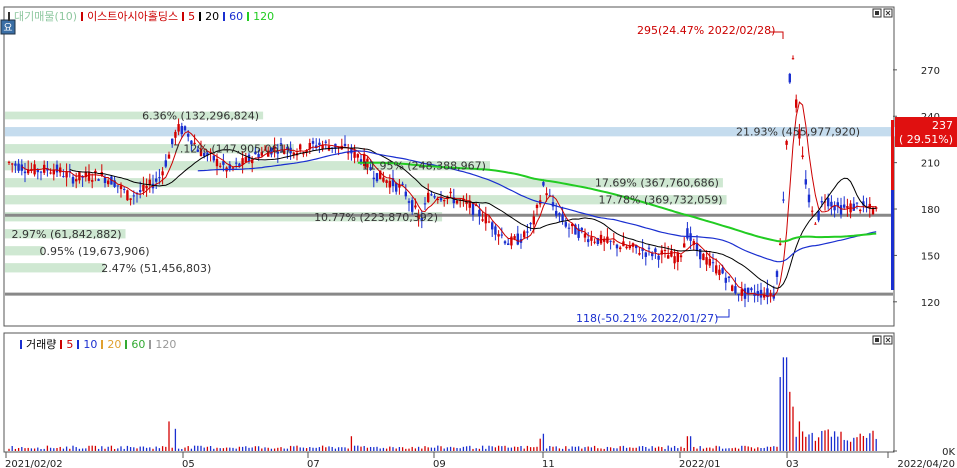  Describe the element at coordinates (132, 16) in the screenshot. I see `legend-stock-name: 이스트아시아홀딩스` at that location.